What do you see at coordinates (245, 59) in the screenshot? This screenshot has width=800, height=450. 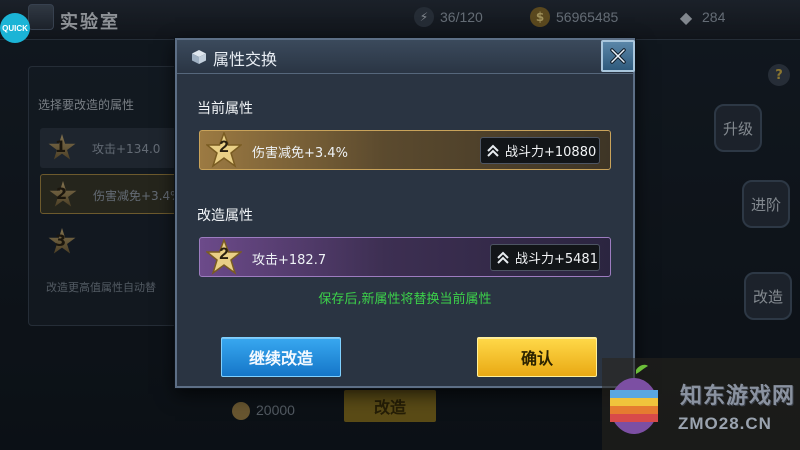 I see `dialog-title: 属性交换` at bounding box center [245, 59].